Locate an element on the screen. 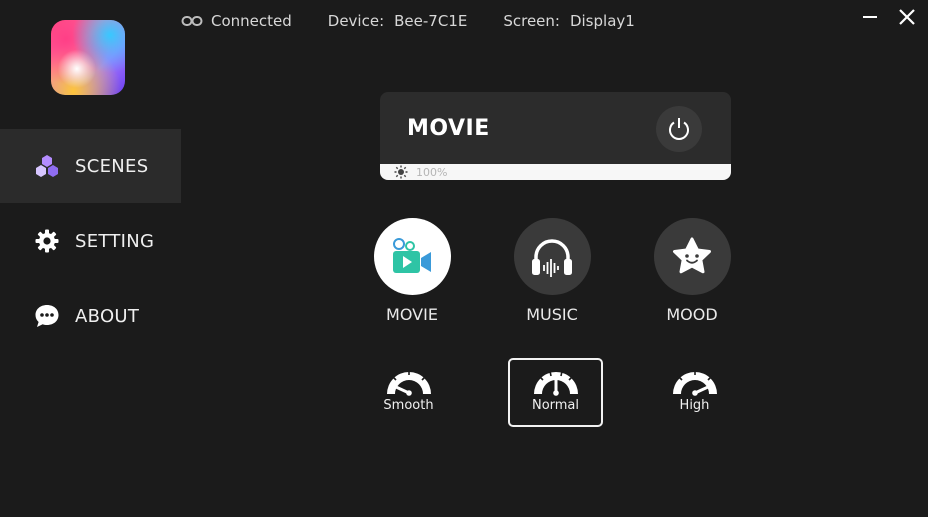 The height and width of the screenshot is (517, 928). close-button is located at coordinates (907, 17).